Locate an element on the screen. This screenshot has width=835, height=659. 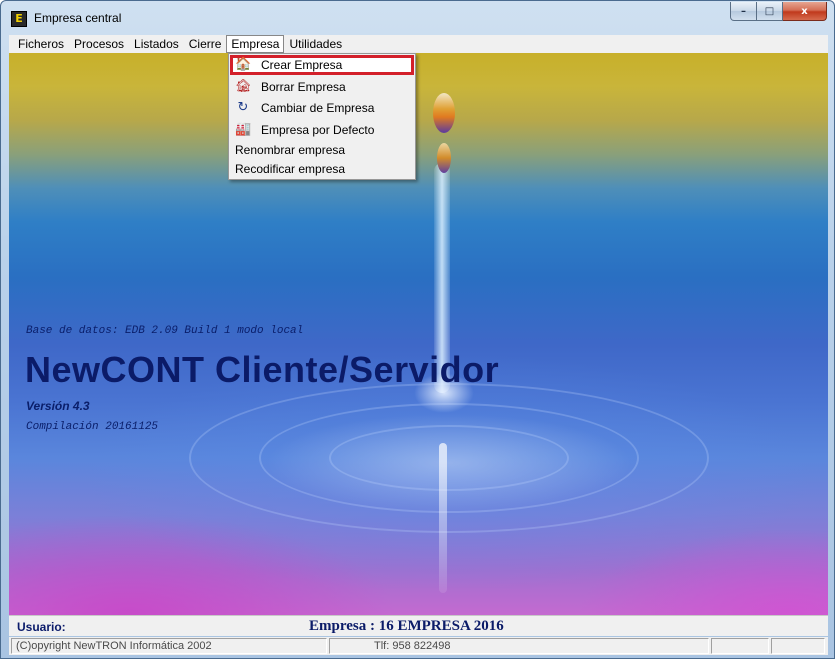
app-icon: E is located at coordinates (19, 19).